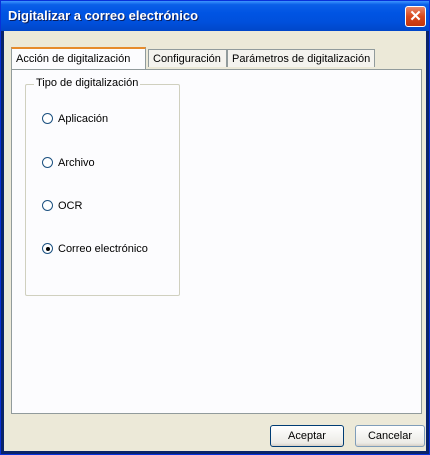 The image size is (430, 455). Describe the element at coordinates (215, 16) in the screenshot. I see `title-bar: Digitalizar a correo electrónico ✕` at that location.